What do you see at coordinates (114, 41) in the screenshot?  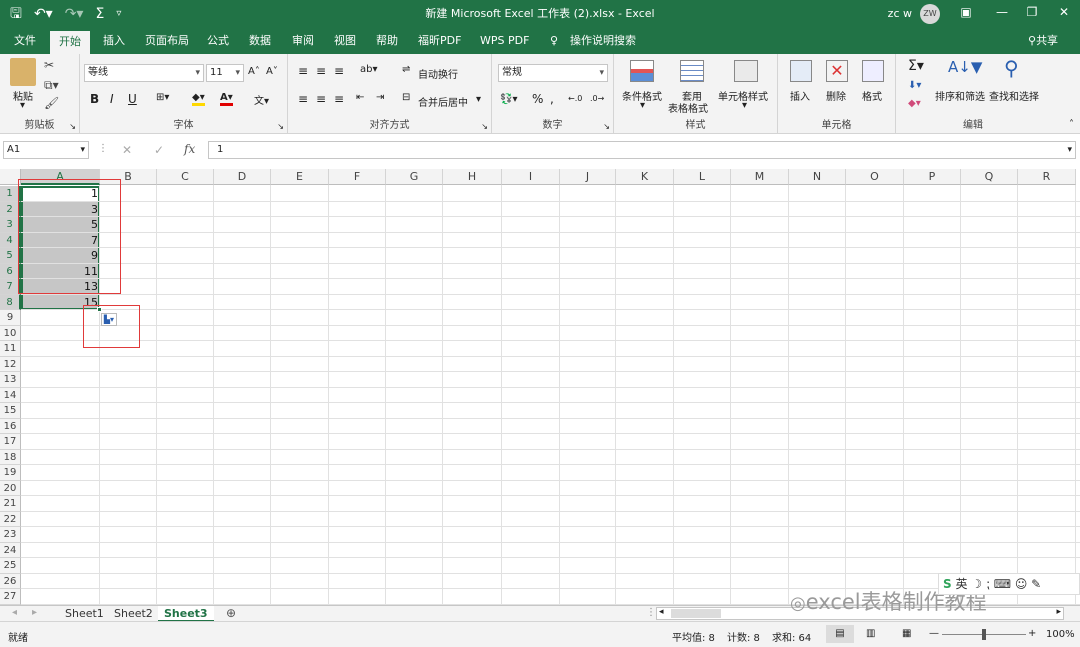 I see `tab-insert: 插入` at bounding box center [114, 41].